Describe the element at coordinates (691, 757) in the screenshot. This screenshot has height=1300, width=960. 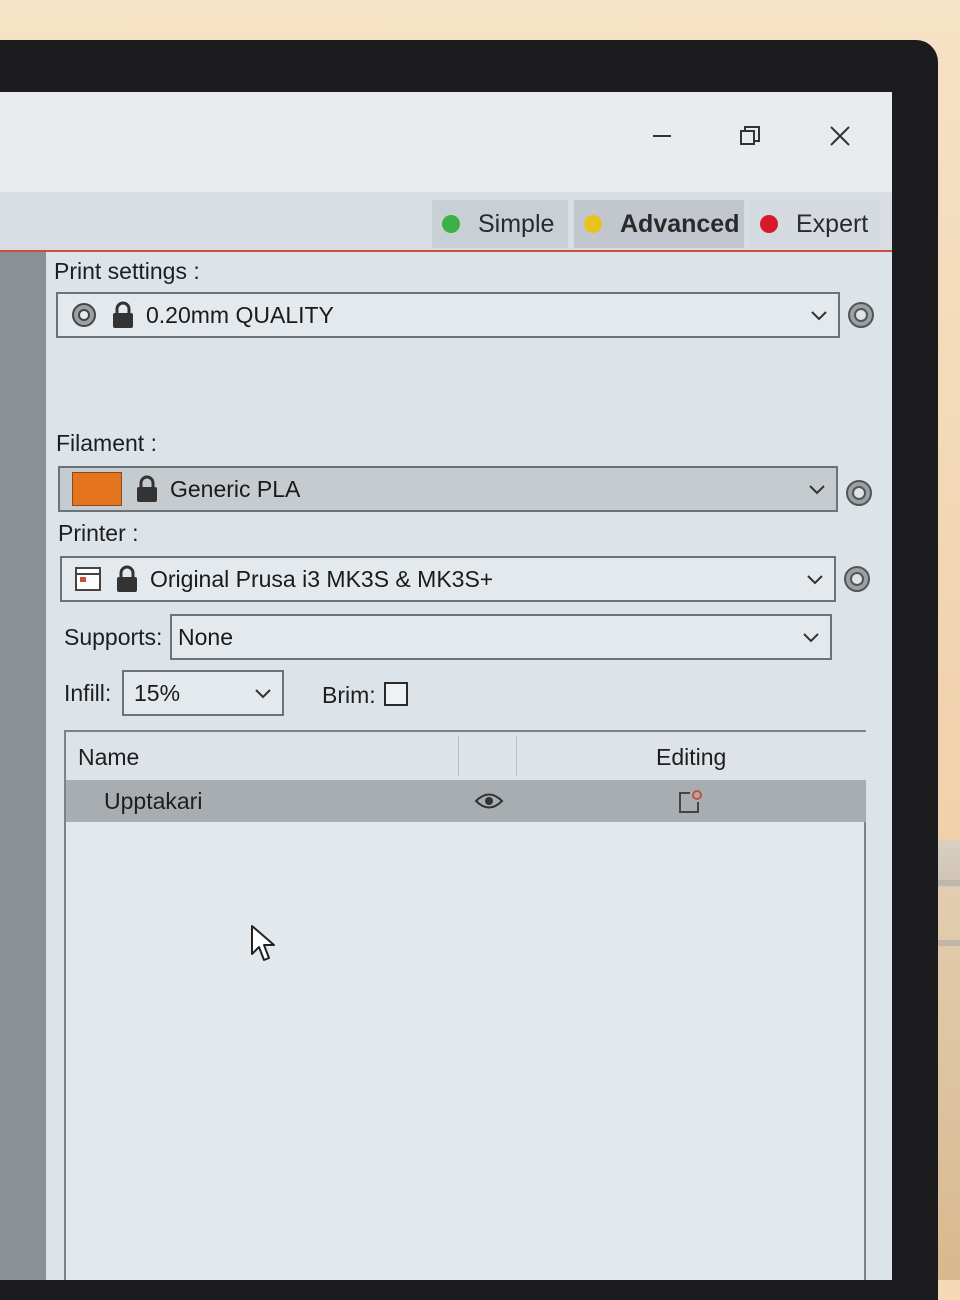
I see `column-editing: Editing` at that location.